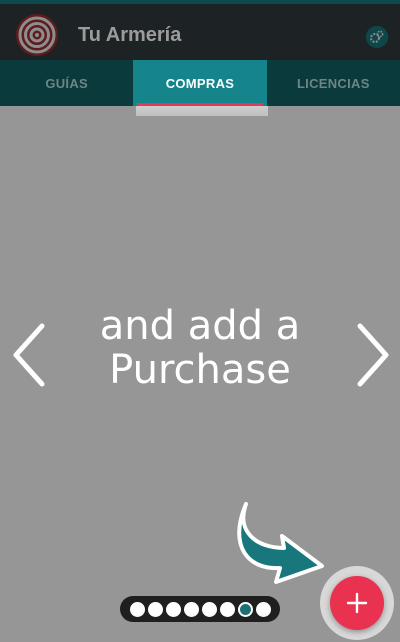 This screenshot has width=400, height=642. I want to click on tab-highlight, so click(202, 111).